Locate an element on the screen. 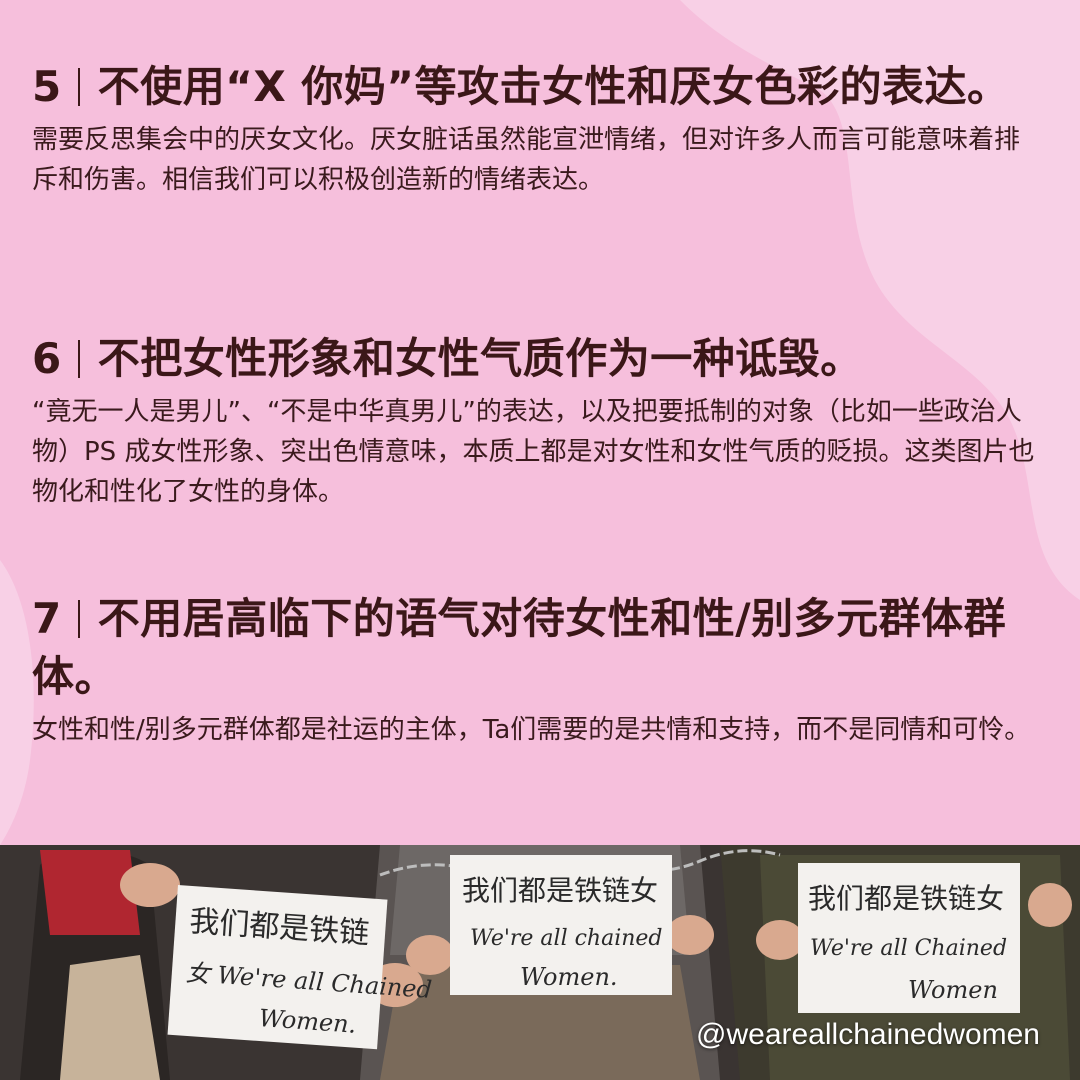  section-7-heading: 7 不用居高临下的语气对待女性和性/别多元群体群体。 is located at coordinates (537, 648).